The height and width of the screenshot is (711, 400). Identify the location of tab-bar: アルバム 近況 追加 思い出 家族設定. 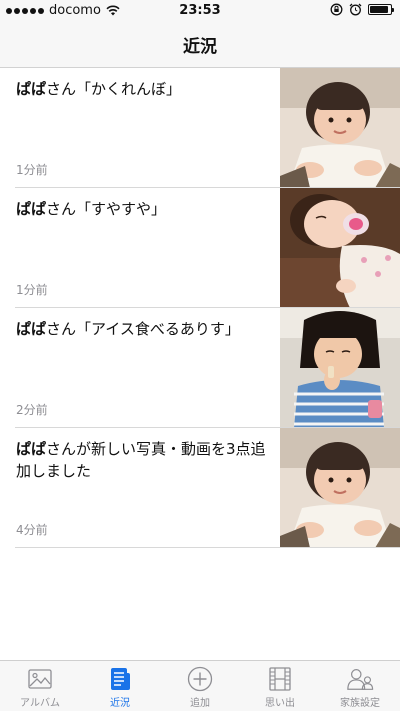
(200, 685).